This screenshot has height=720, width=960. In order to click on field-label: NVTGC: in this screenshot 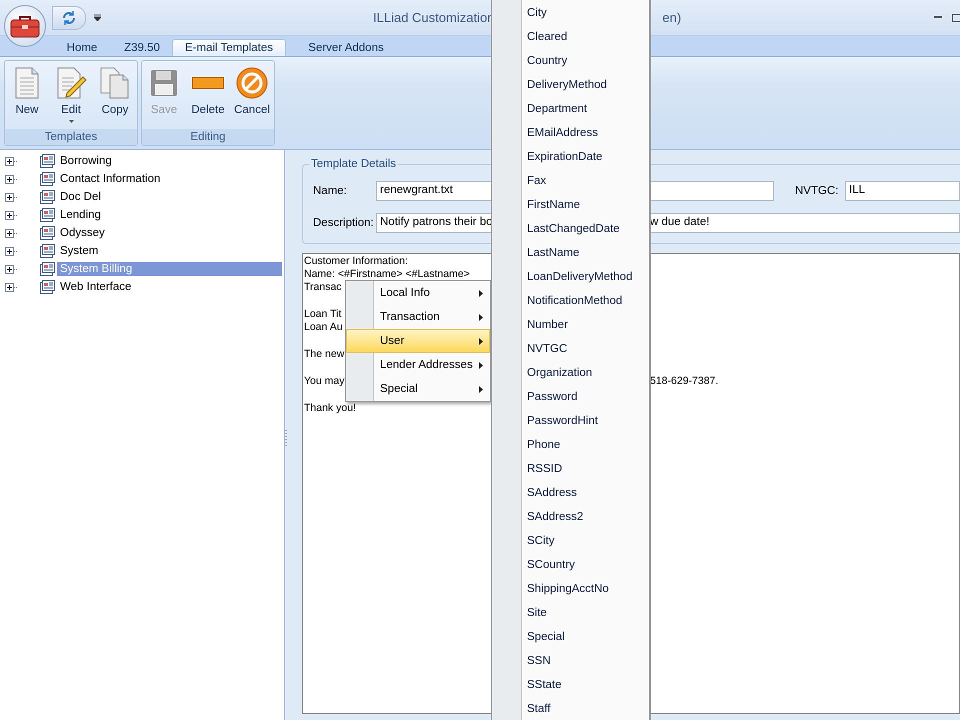, I will do `click(817, 191)`.